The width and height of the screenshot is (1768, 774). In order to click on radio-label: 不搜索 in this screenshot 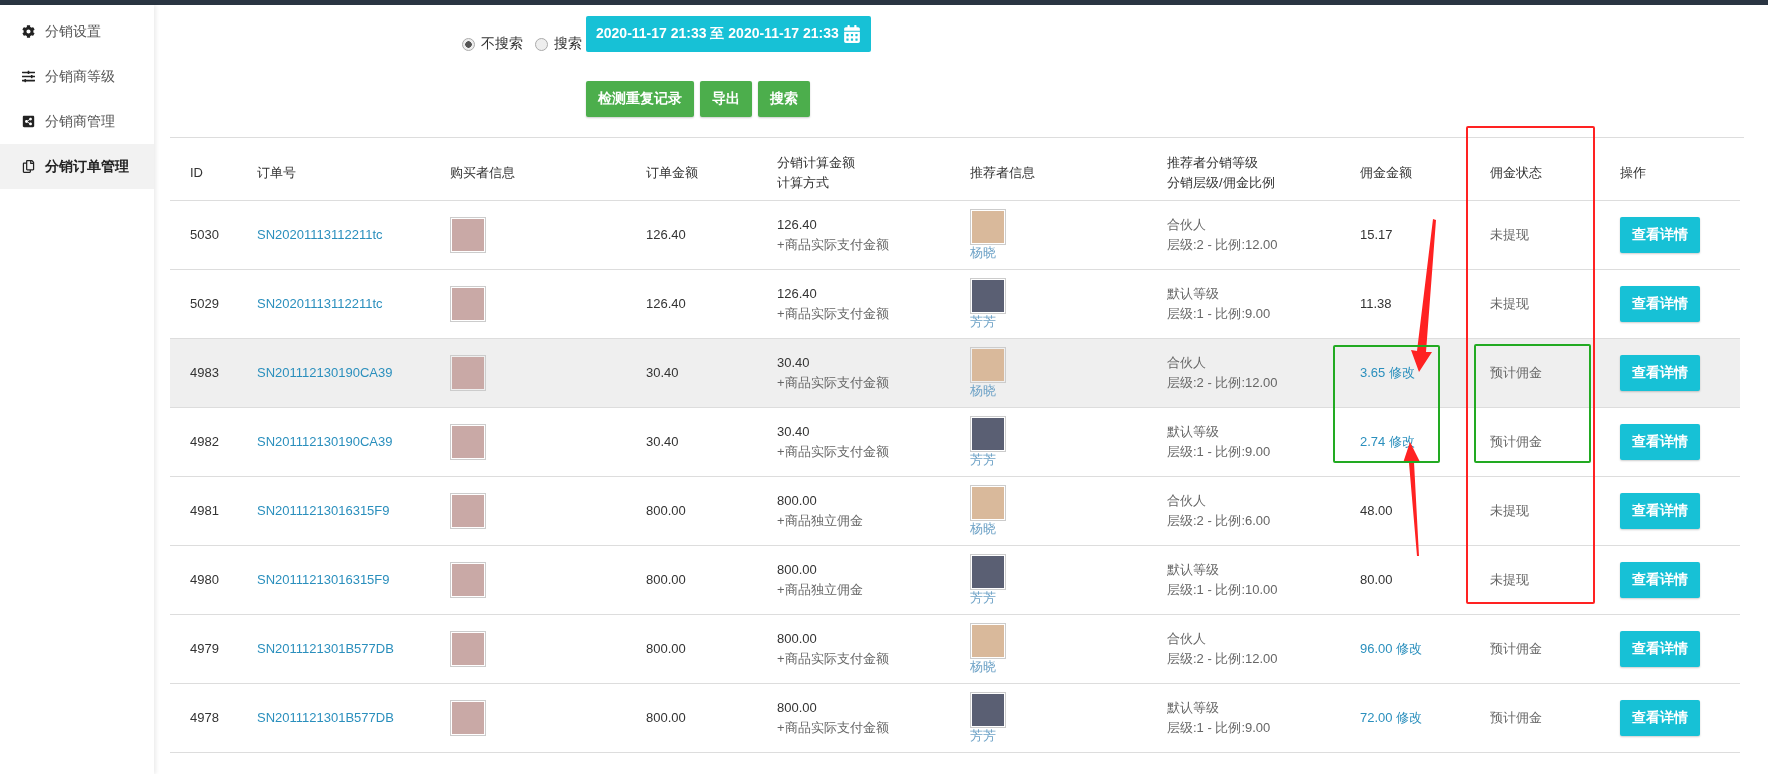, I will do `click(502, 44)`.